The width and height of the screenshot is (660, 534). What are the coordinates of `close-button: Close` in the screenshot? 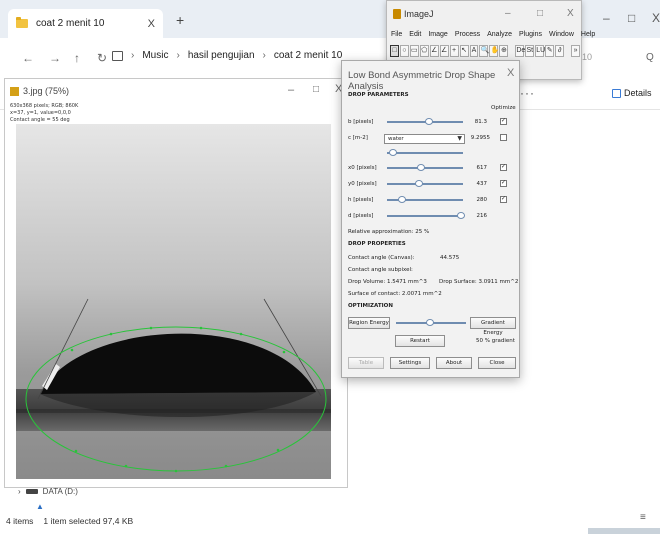 It's located at (497, 363).